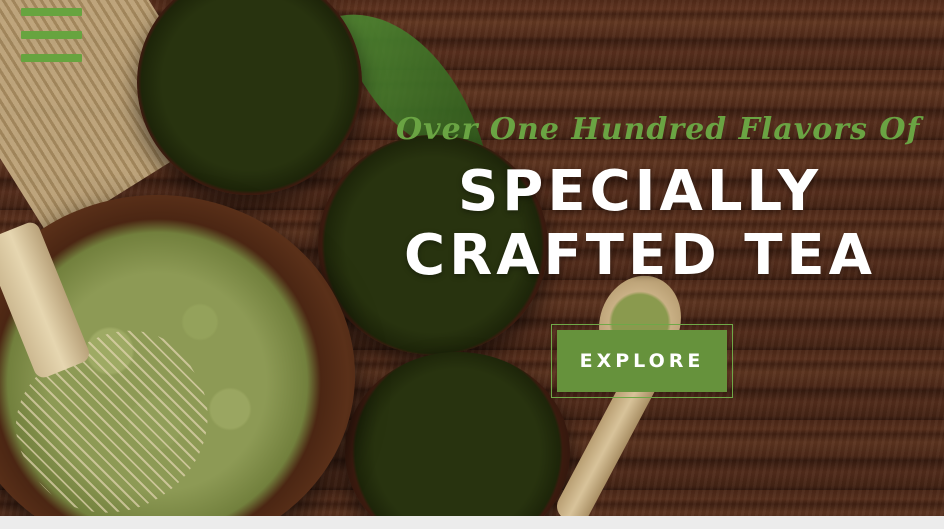  I want to click on hero-headline: SPECIALLY CRAFTED TEA, so click(640, 224).